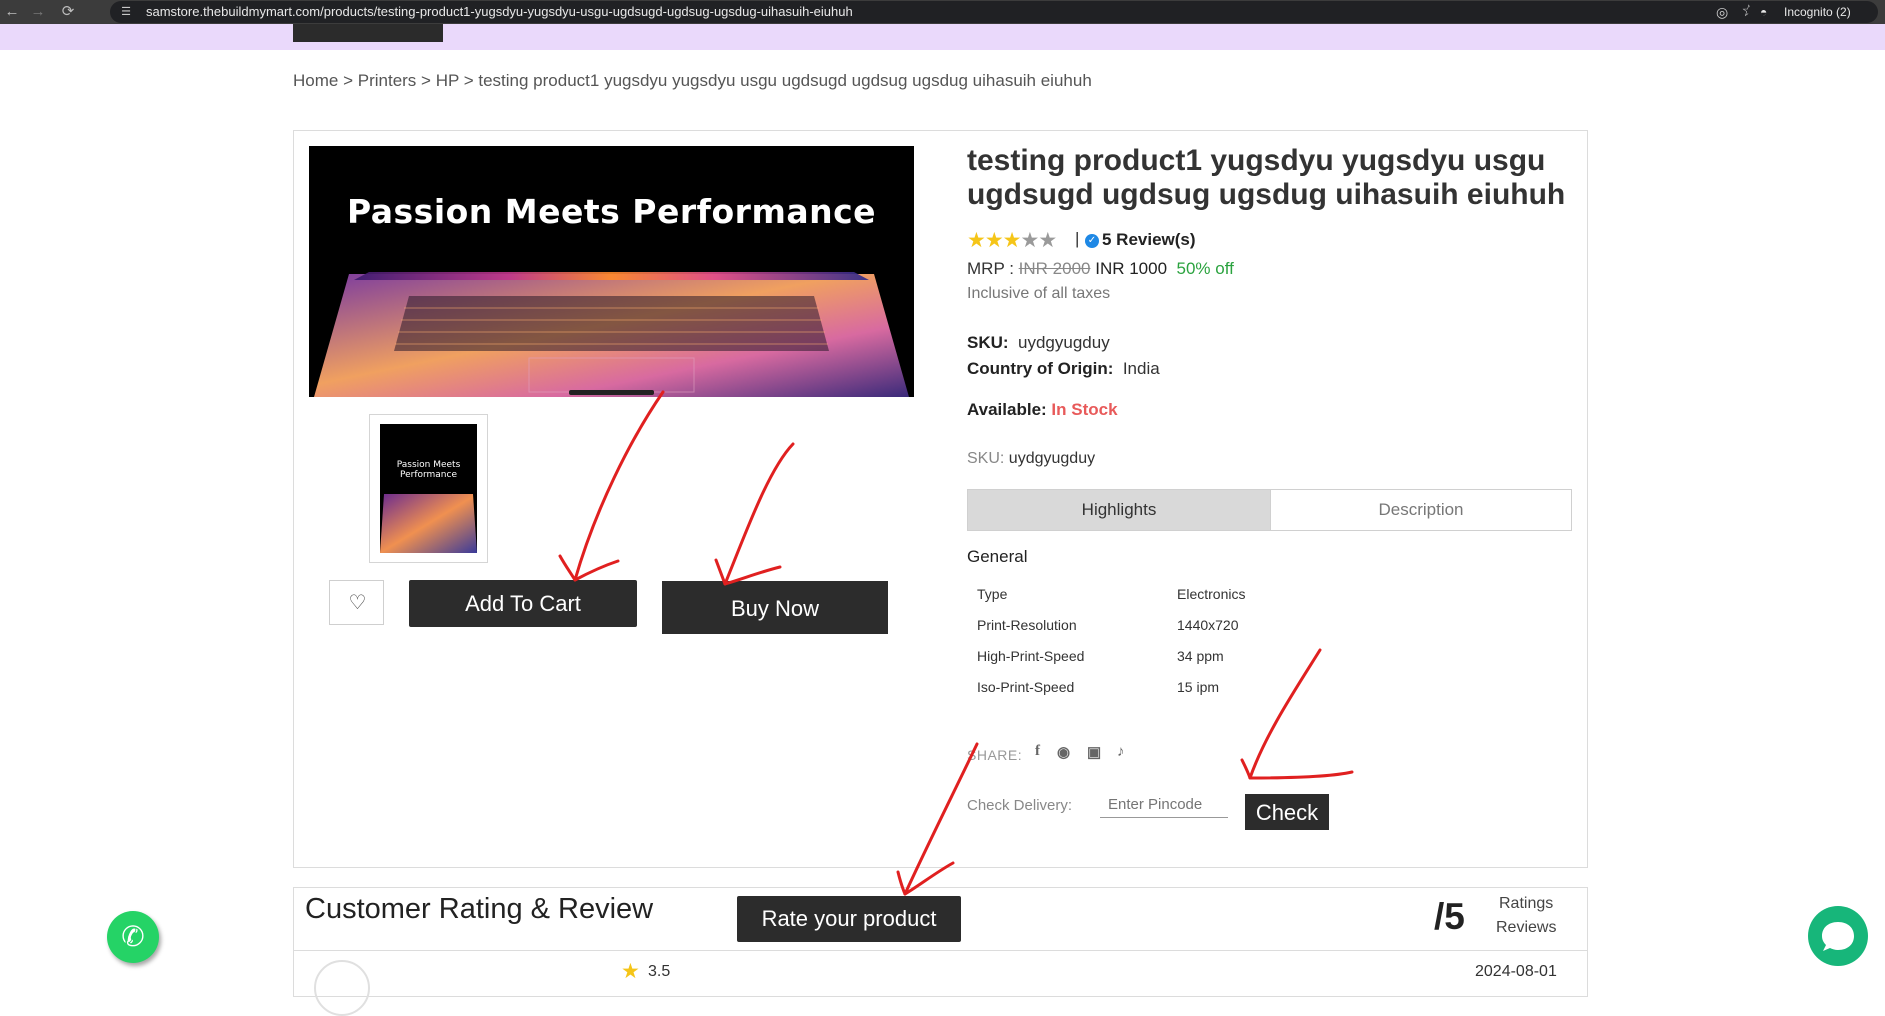  I want to click on instagram-icon: ▣, so click(1094, 752).